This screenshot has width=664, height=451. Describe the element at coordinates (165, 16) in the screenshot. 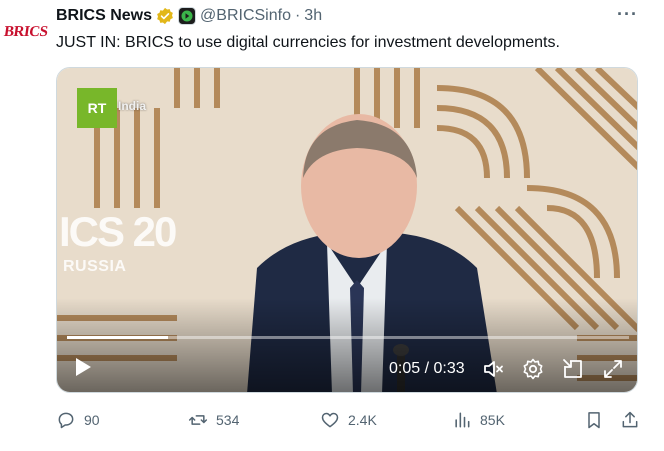

I see `verified-badge-icon` at that location.